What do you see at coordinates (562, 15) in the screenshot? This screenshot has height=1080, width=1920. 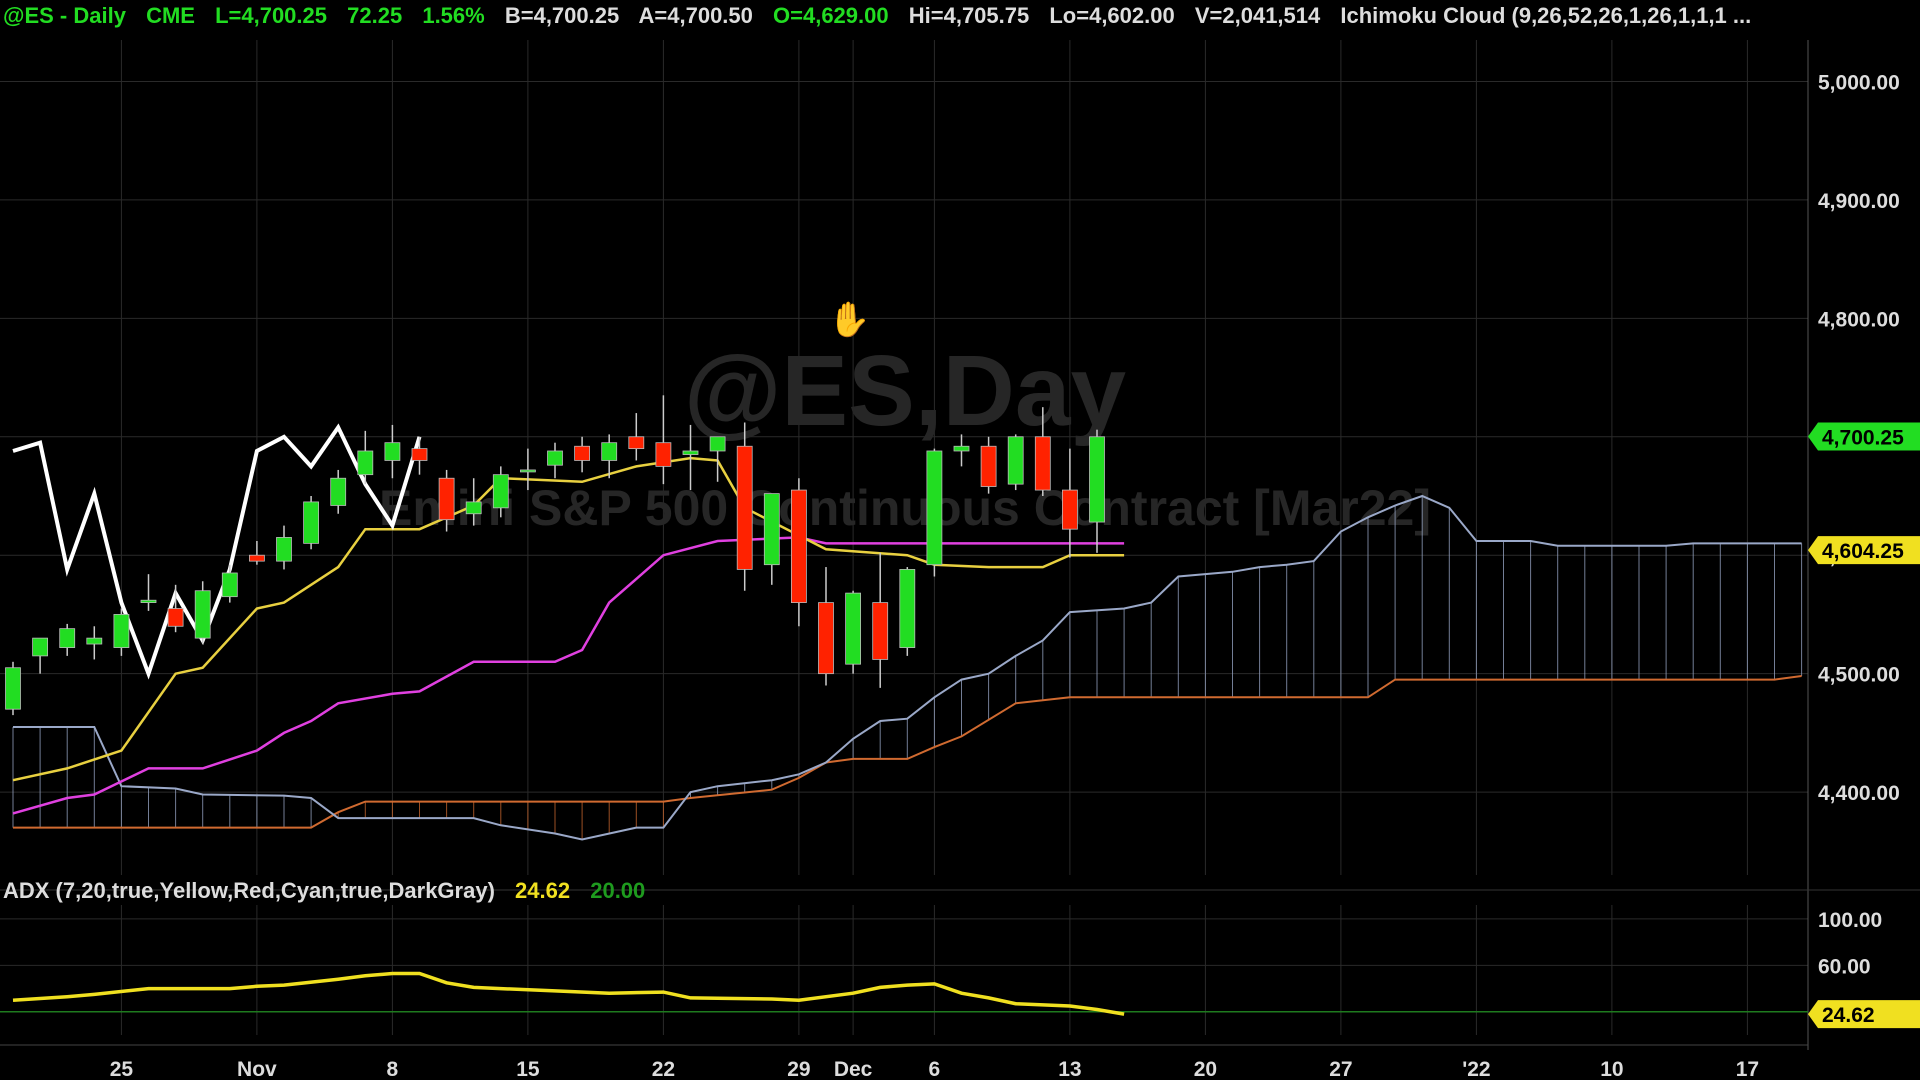 I see `bid-price: B=4,700.25` at bounding box center [562, 15].